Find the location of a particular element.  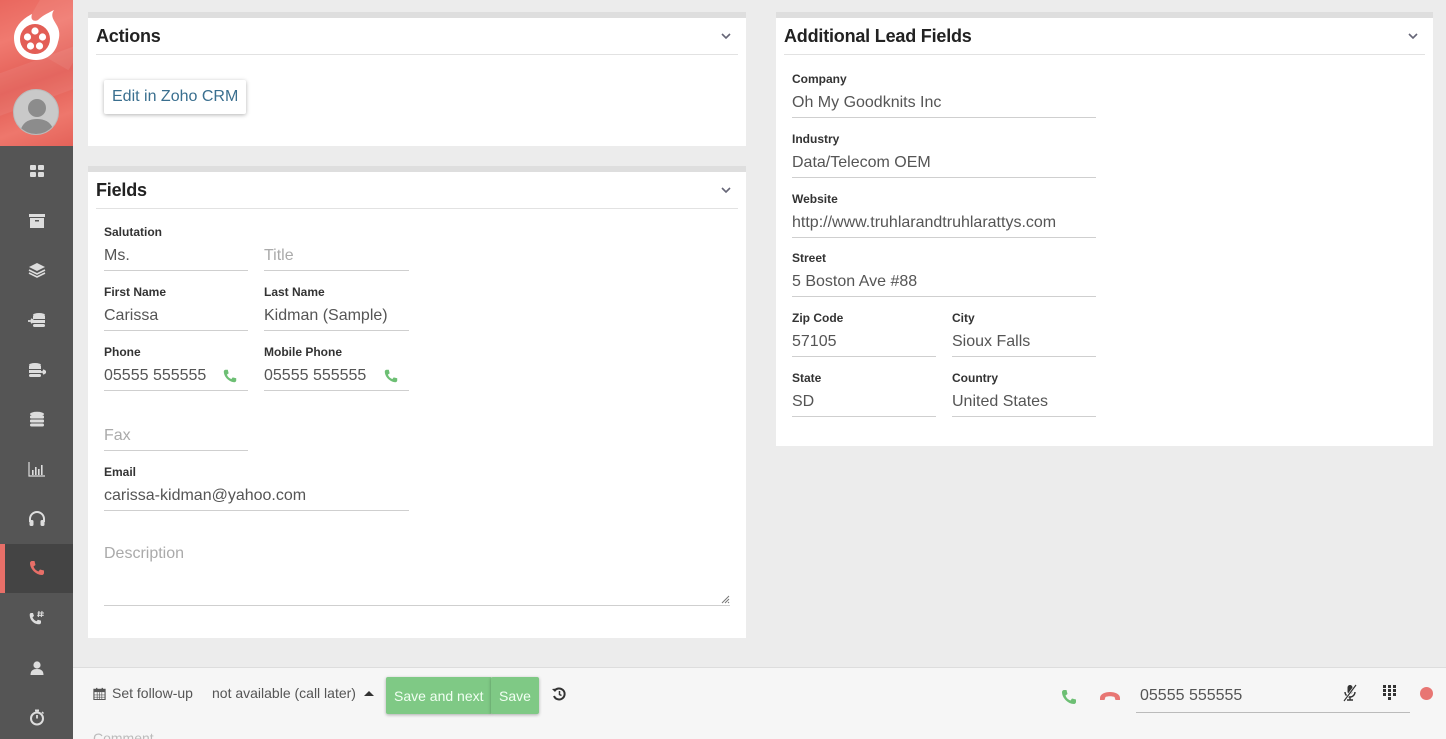

call-icon is located at coordinates (1069, 697).